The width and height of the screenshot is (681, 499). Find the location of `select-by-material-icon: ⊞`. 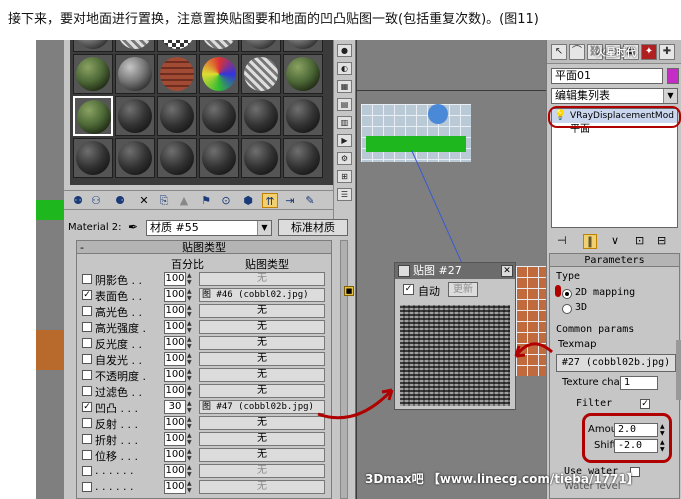

select-by-material-icon: ⊞ is located at coordinates (344, 176).